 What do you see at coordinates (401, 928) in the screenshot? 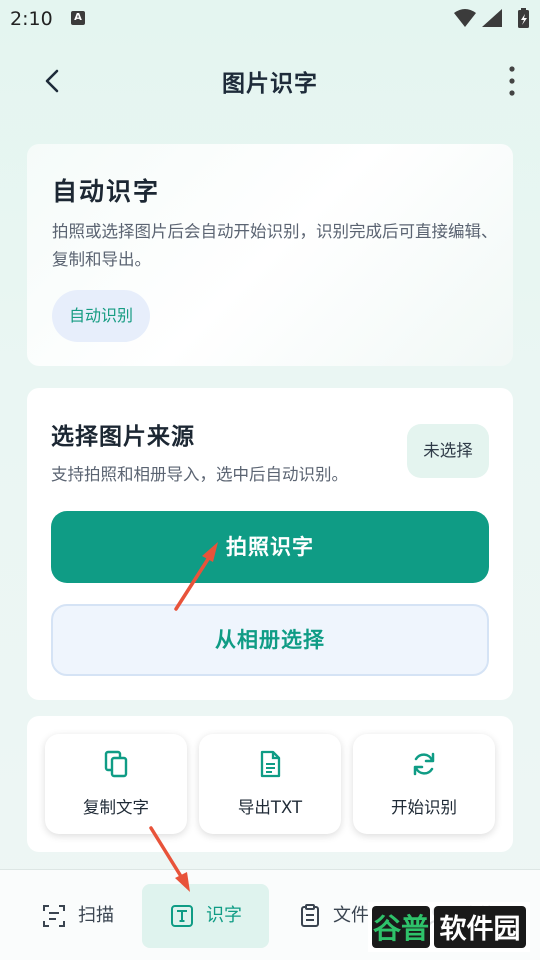
I see `svg-text: 谷普` at bounding box center [401, 928].